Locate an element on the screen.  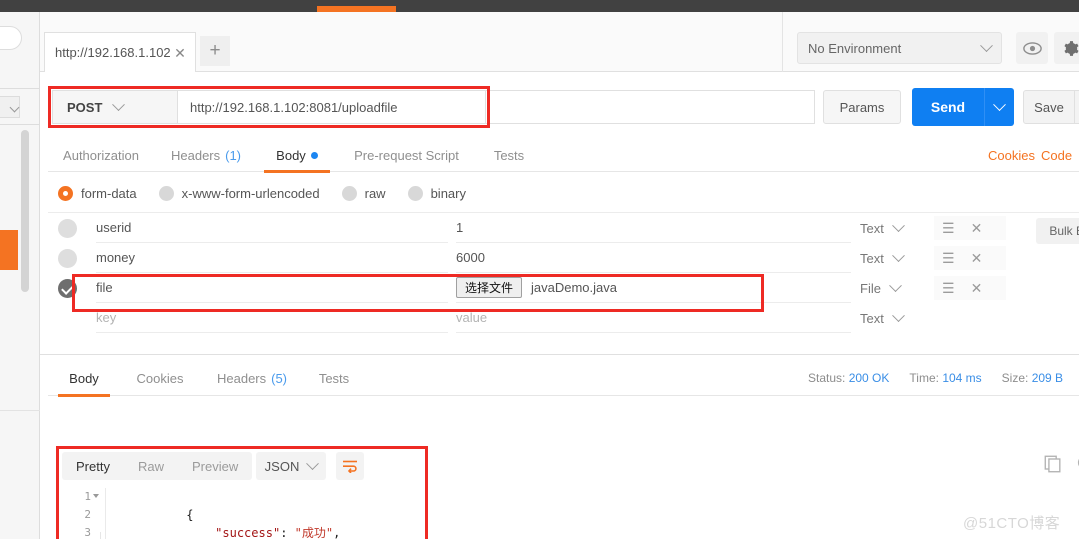
response-meta: Status: 200 OK Time: 104 ms Size: 209 B is located at coordinates (935, 378).